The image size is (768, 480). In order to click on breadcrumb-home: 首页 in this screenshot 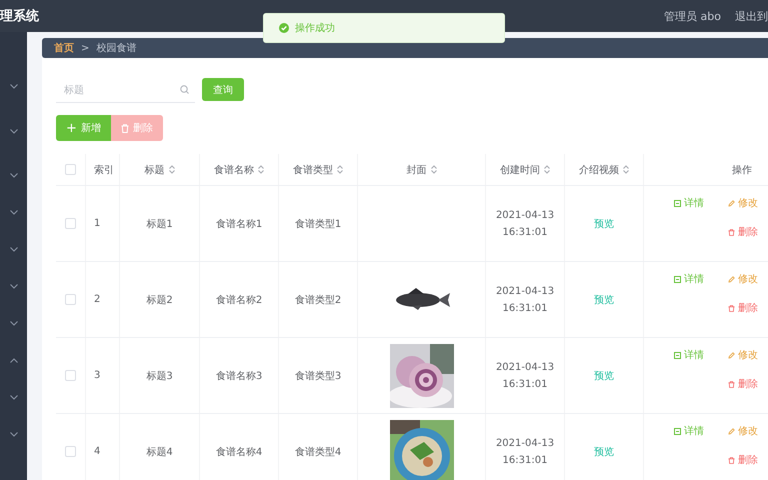, I will do `click(64, 48)`.